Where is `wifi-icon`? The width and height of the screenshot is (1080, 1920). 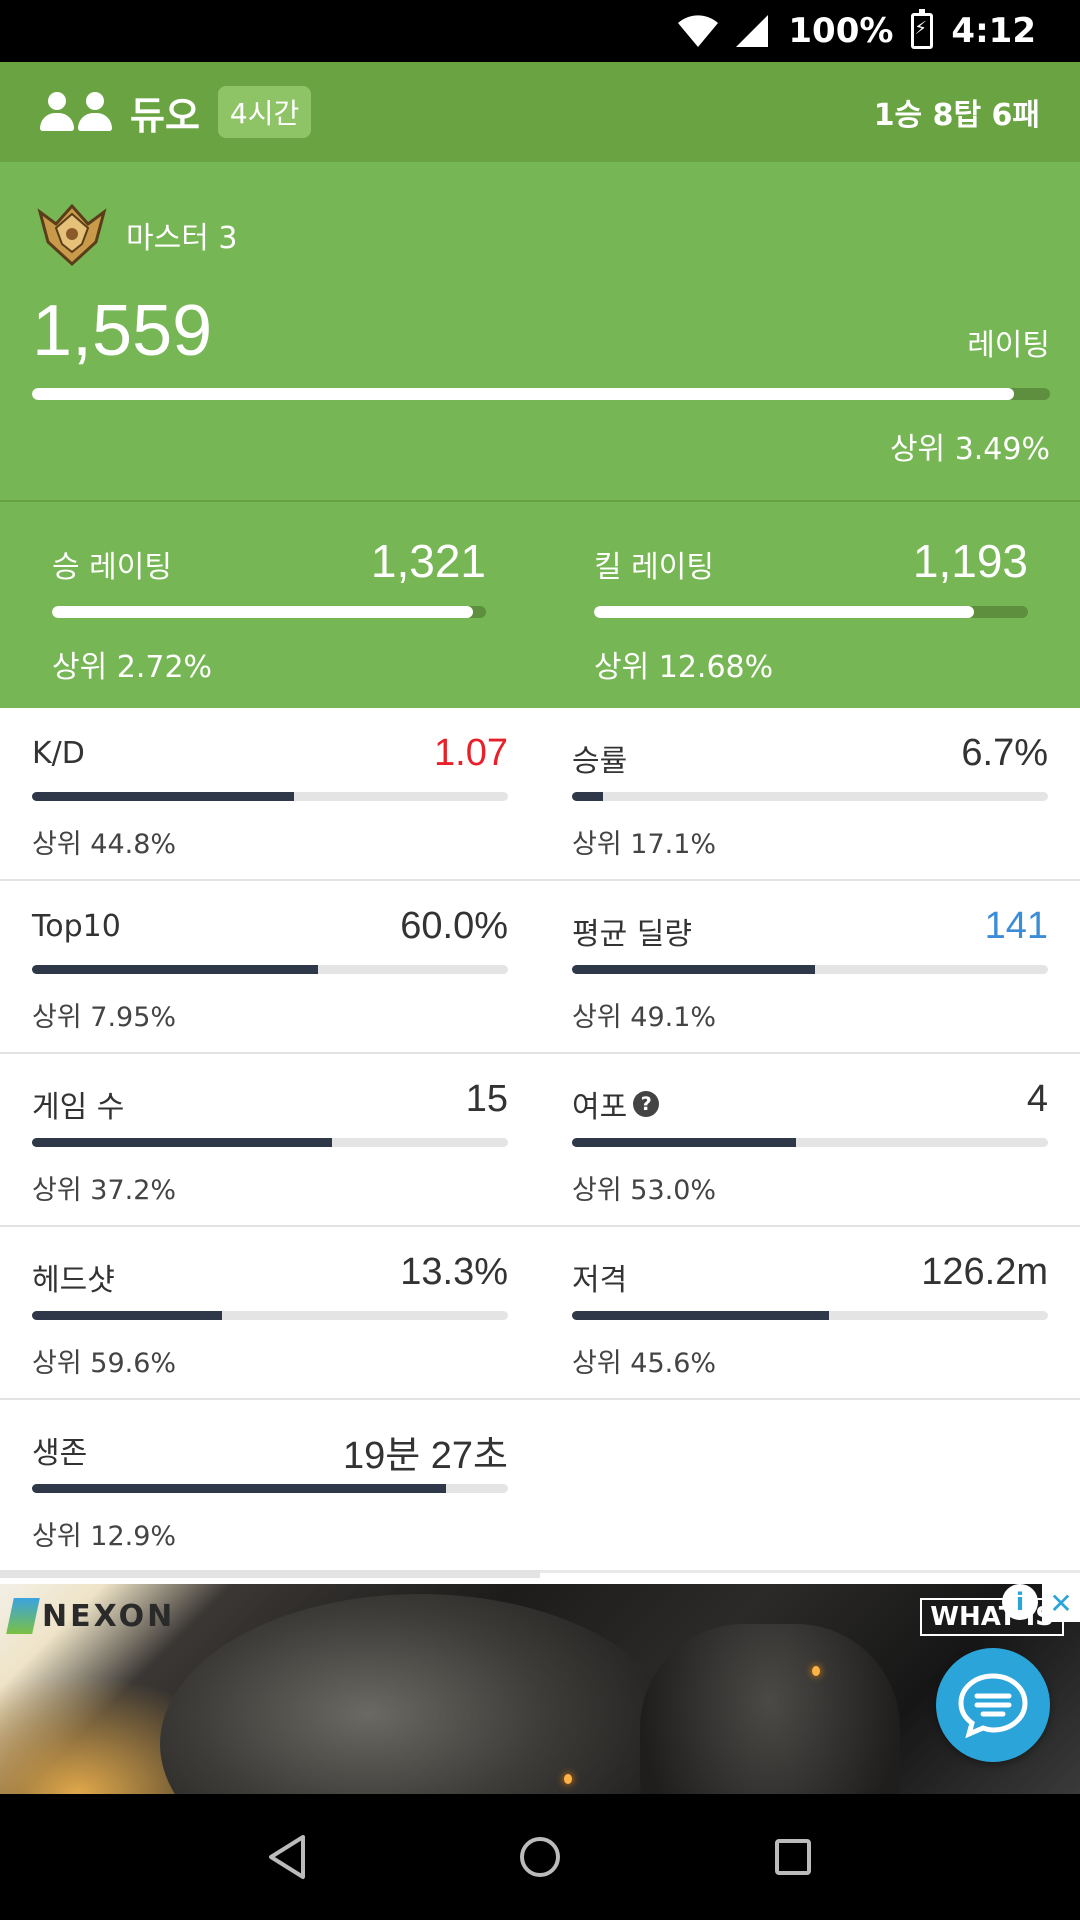 wifi-icon is located at coordinates (698, 31).